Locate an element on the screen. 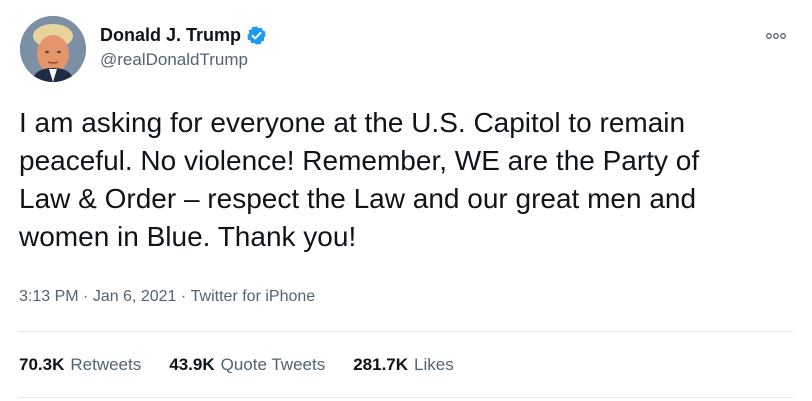 This screenshot has width=812, height=401. profile-photo-icon is located at coordinates (53, 49).